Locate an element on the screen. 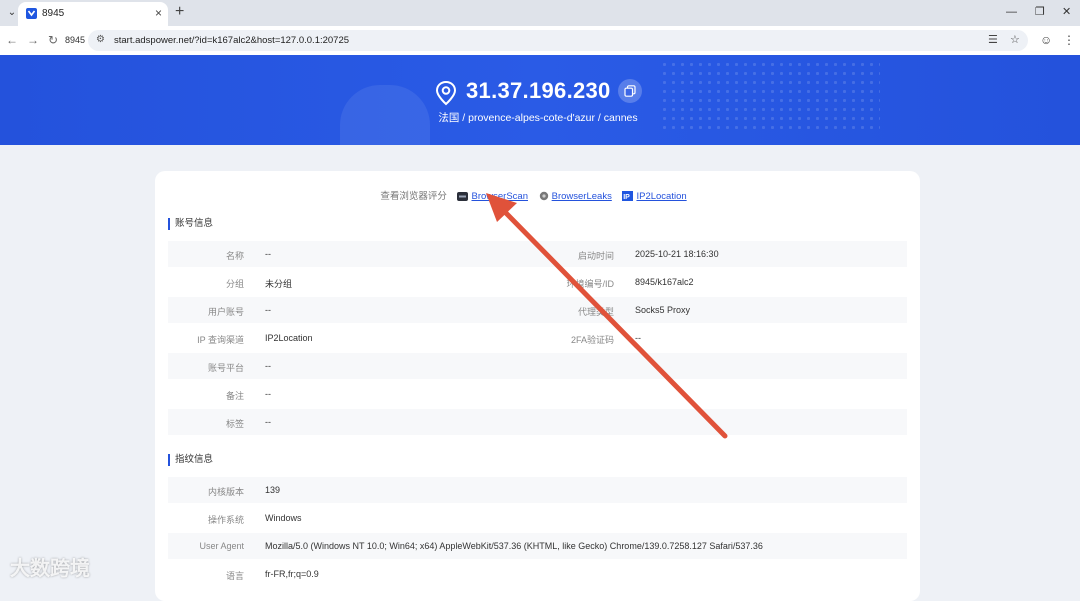 The image size is (1080, 601). table-row: 名称 -- 启动时间 2025-10-21 18:16:30 is located at coordinates (537, 254).